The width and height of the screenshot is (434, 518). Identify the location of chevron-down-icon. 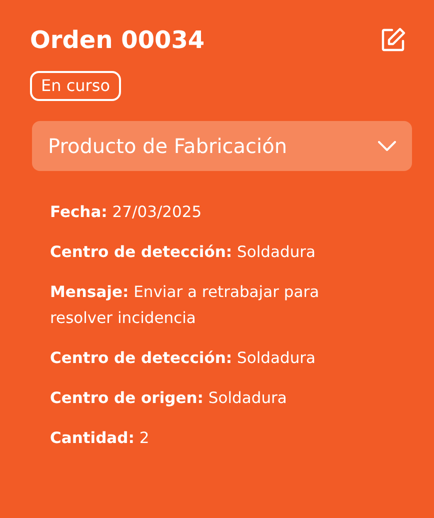
(387, 145).